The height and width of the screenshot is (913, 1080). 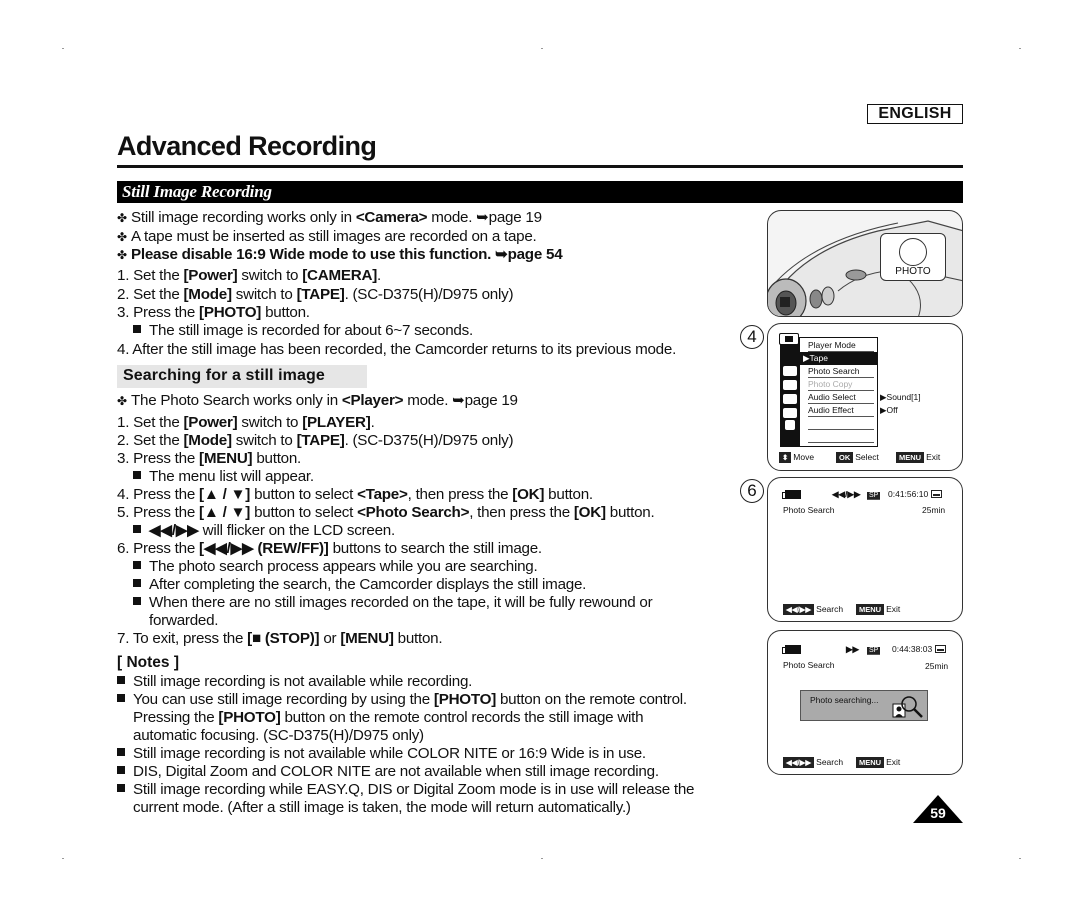 I want to click on bold-text: [▲ / ▼], so click(x=225, y=512).